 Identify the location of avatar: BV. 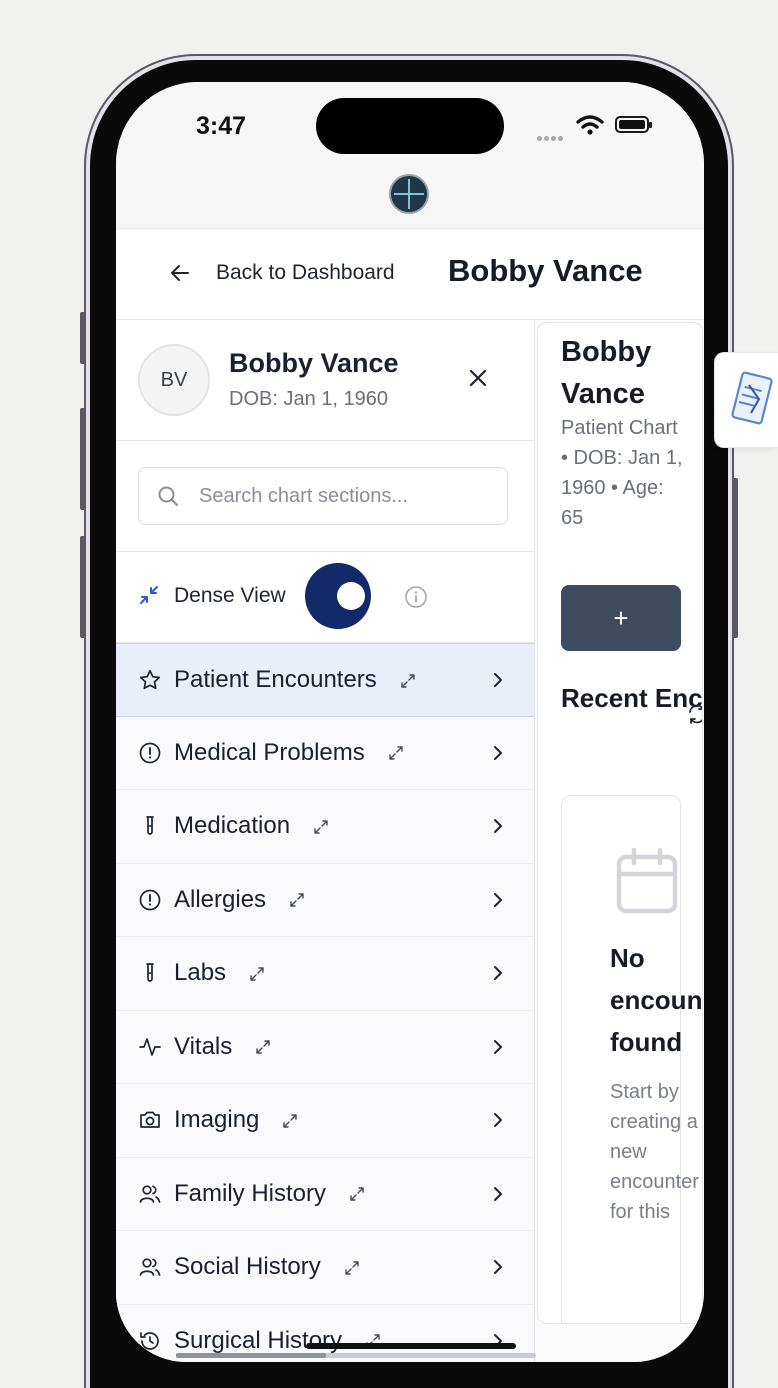
(174, 380).